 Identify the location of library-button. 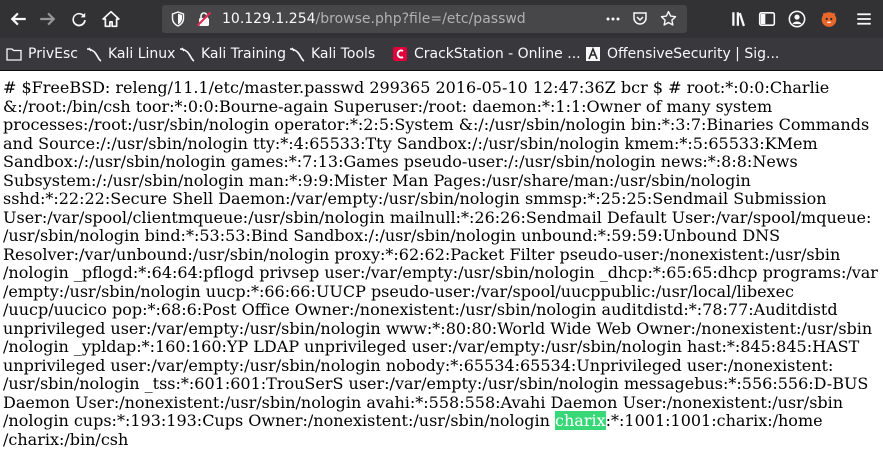
(739, 19).